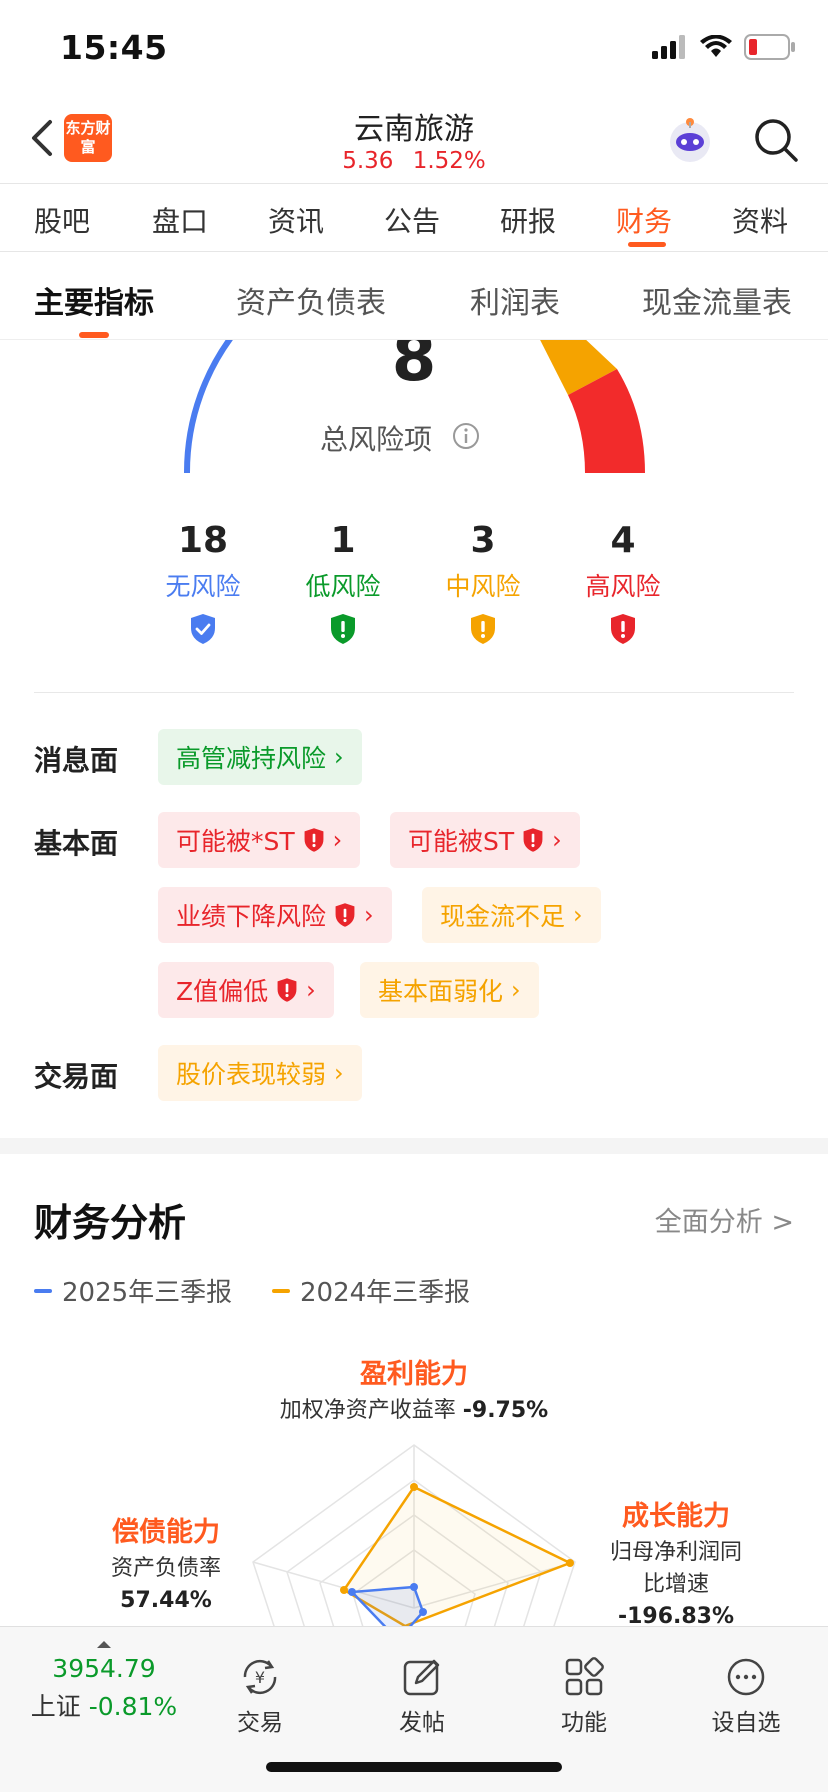 The image size is (828, 1792). Describe the element at coordinates (746, 1697) in the screenshot. I see `nav-add-watchlist: 设自选` at that location.